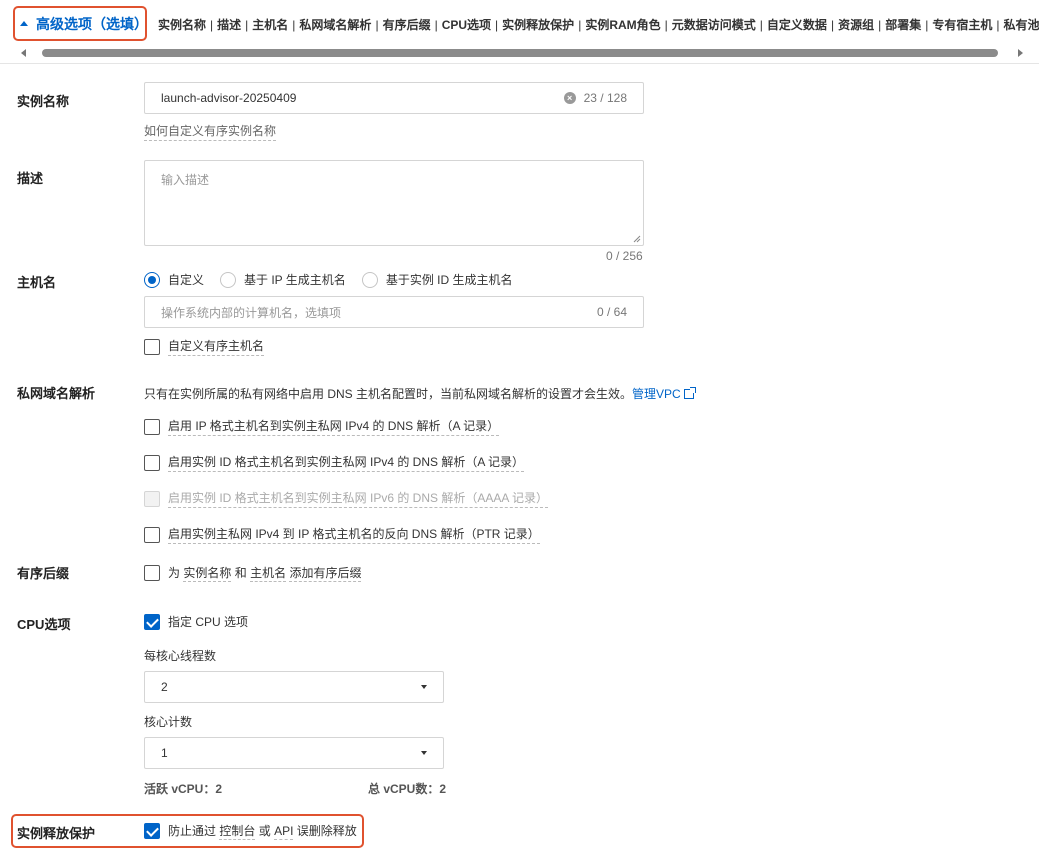  What do you see at coordinates (856, 25) in the screenshot?
I see `nav-link: 资源组` at bounding box center [856, 25].